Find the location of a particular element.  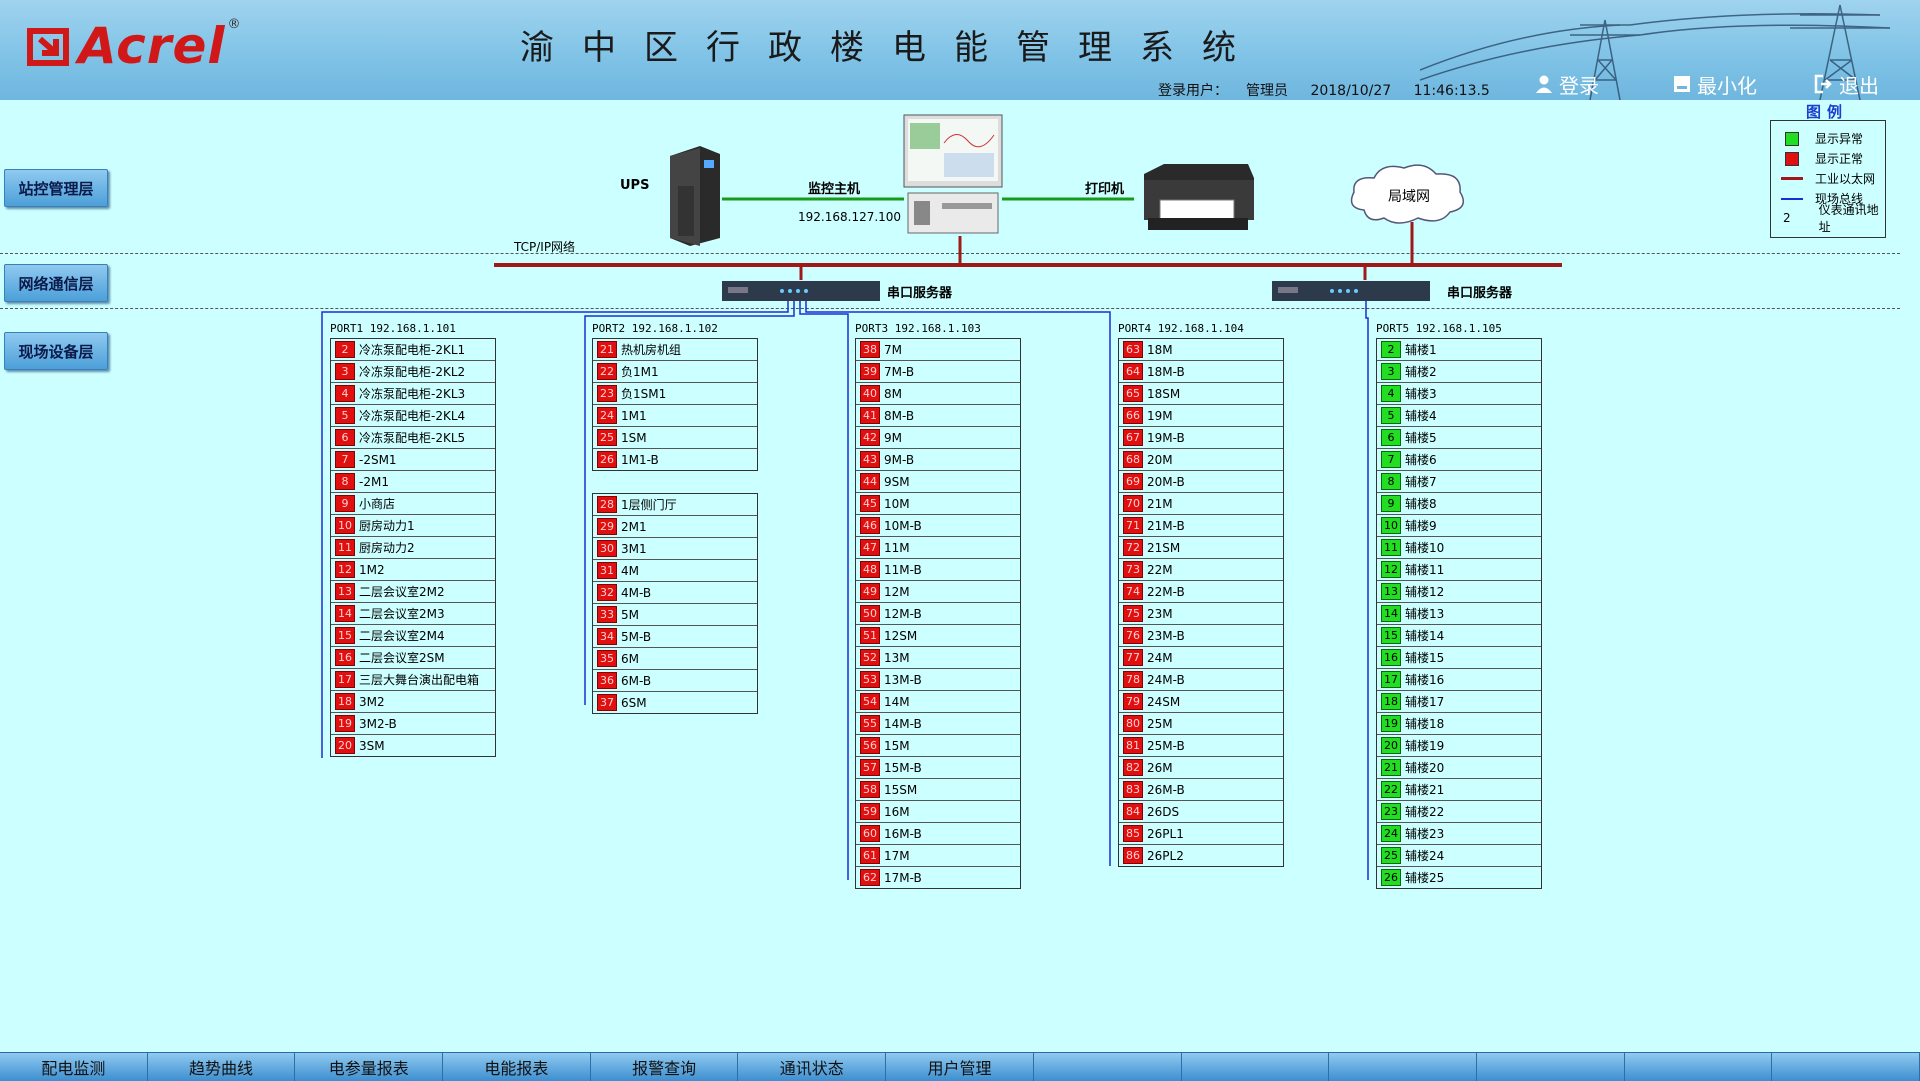

device-row: 6 冷冻泵配电柜-2KL5 is located at coordinates (413, 438).